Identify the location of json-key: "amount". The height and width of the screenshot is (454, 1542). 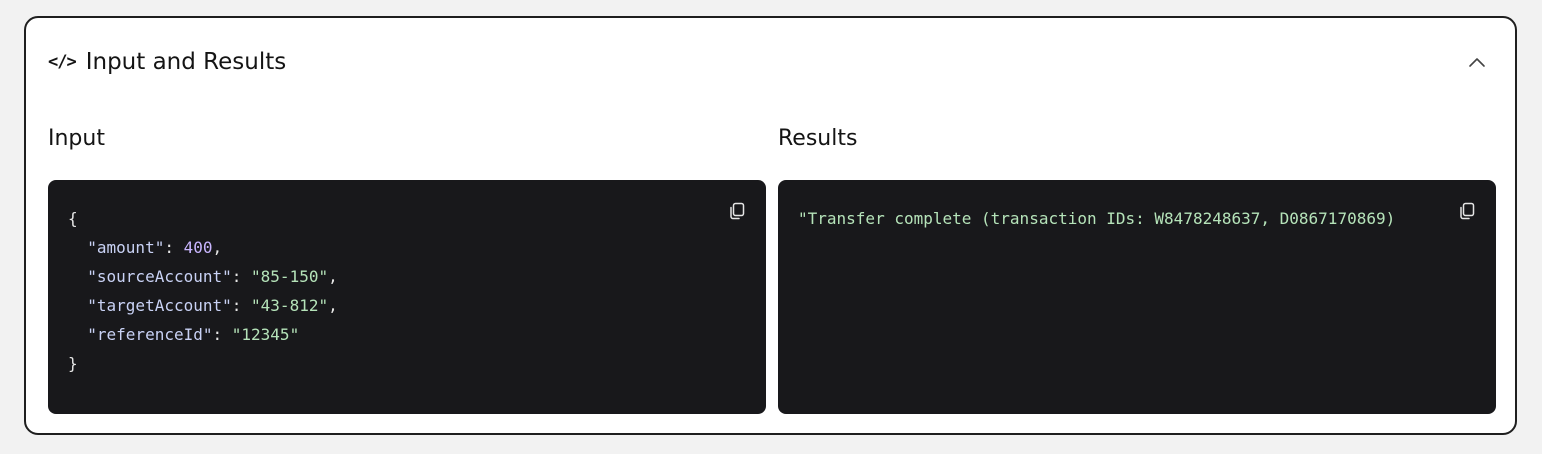
(126, 247).